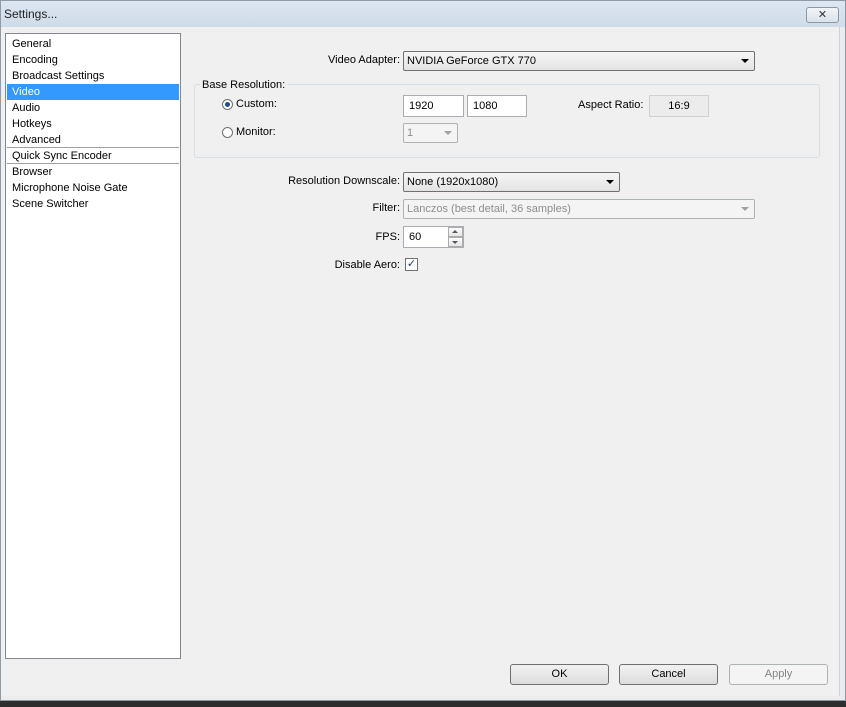 The image size is (846, 707). I want to click on sidebar-item-video: Video, so click(93, 92).